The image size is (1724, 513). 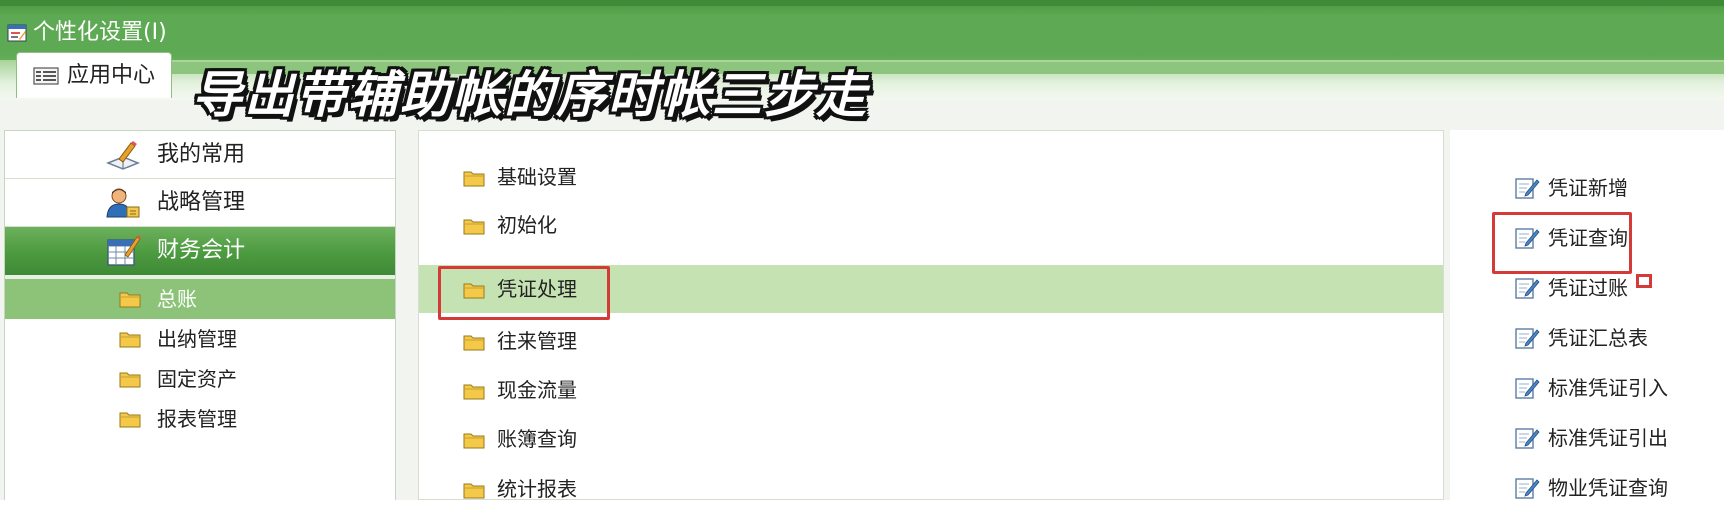 I want to click on sidebar-item-label: 总账, so click(x=177, y=299).